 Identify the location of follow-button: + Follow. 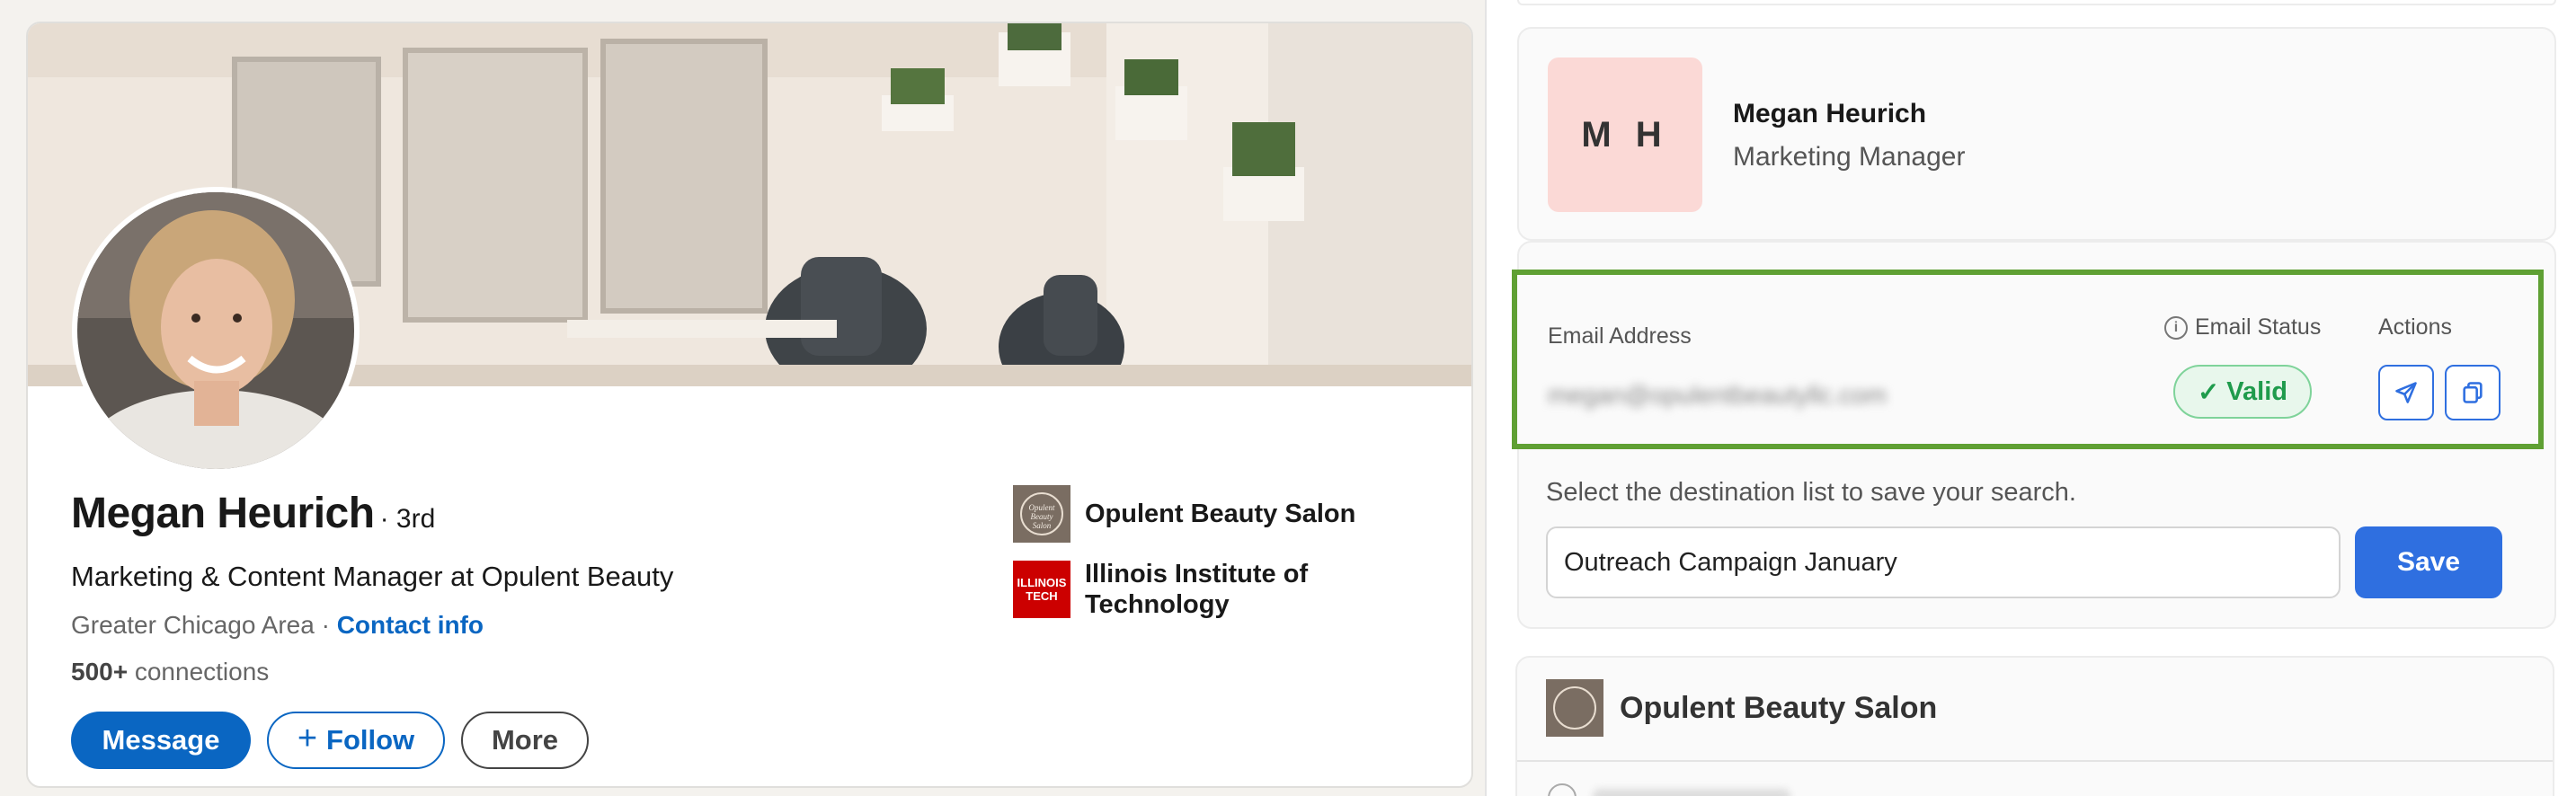
(356, 740).